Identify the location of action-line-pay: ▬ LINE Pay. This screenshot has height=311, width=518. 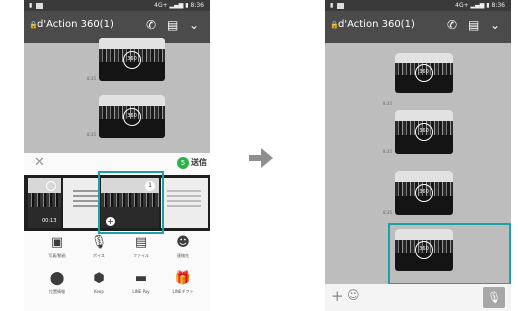
(141, 282).